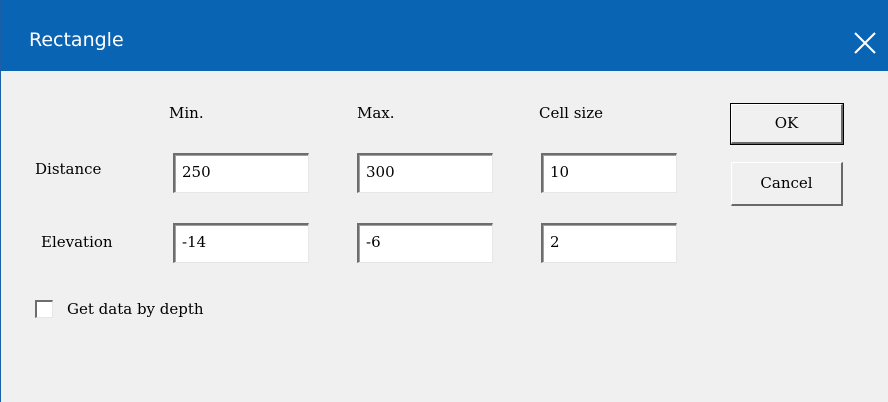  I want to click on elevation-min-field, so click(241, 243).